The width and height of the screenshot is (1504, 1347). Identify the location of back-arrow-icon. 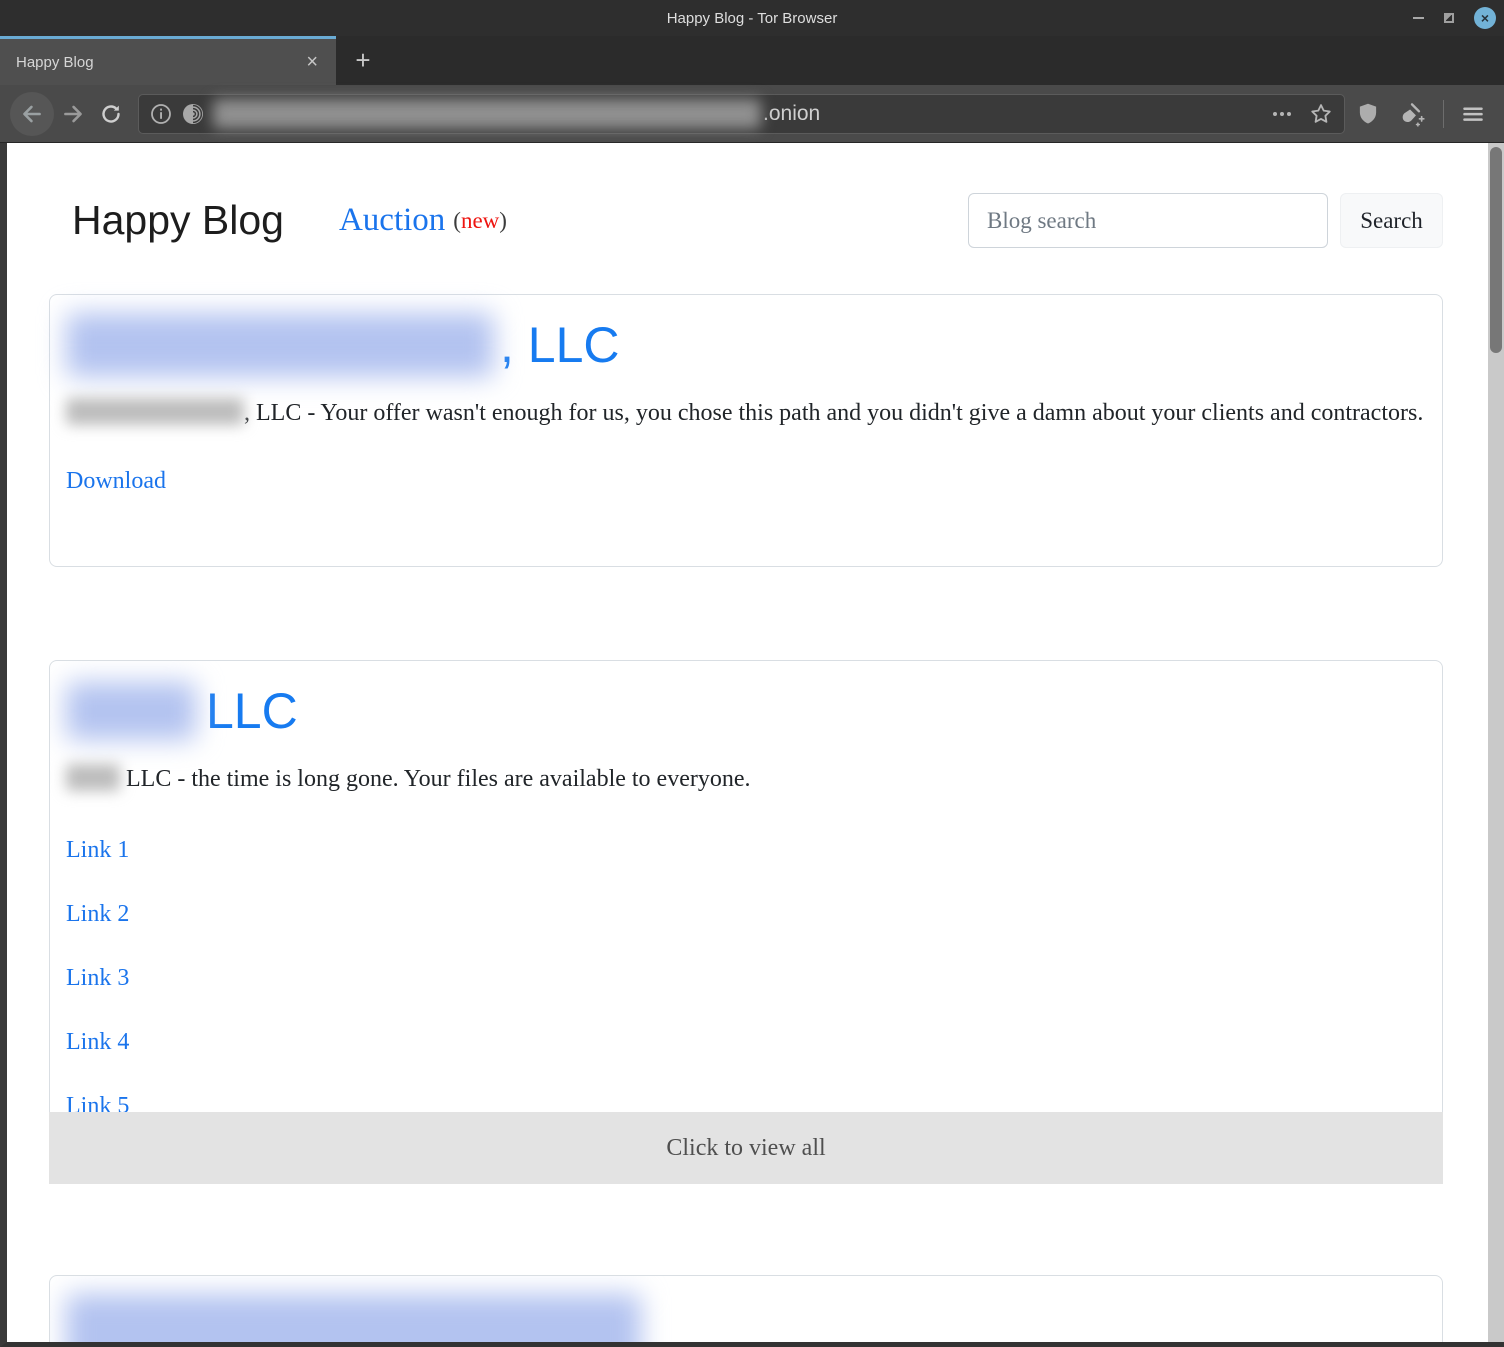
(32, 114).